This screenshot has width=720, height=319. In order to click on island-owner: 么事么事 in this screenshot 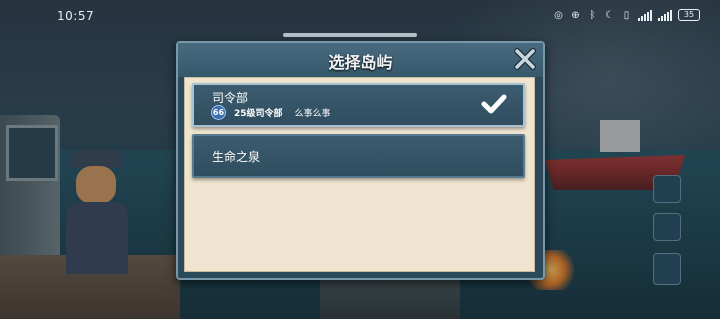, I will do `click(312, 114)`.